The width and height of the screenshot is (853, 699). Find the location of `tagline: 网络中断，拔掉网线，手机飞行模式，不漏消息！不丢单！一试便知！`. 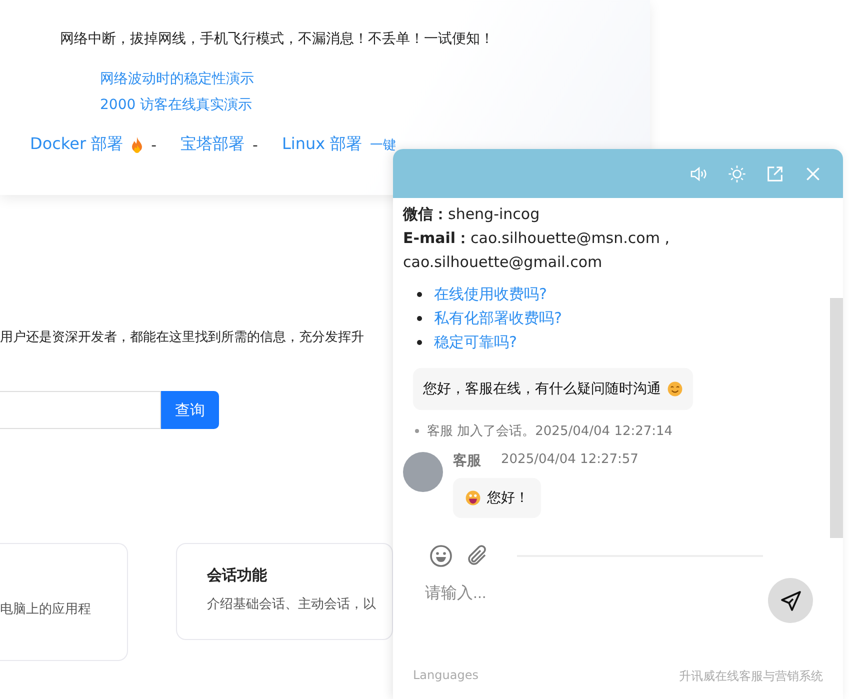

tagline: 网络中断，拔掉网线，手机飞行模式，不漏消息！不丢单！一试便知！ is located at coordinates (277, 39).